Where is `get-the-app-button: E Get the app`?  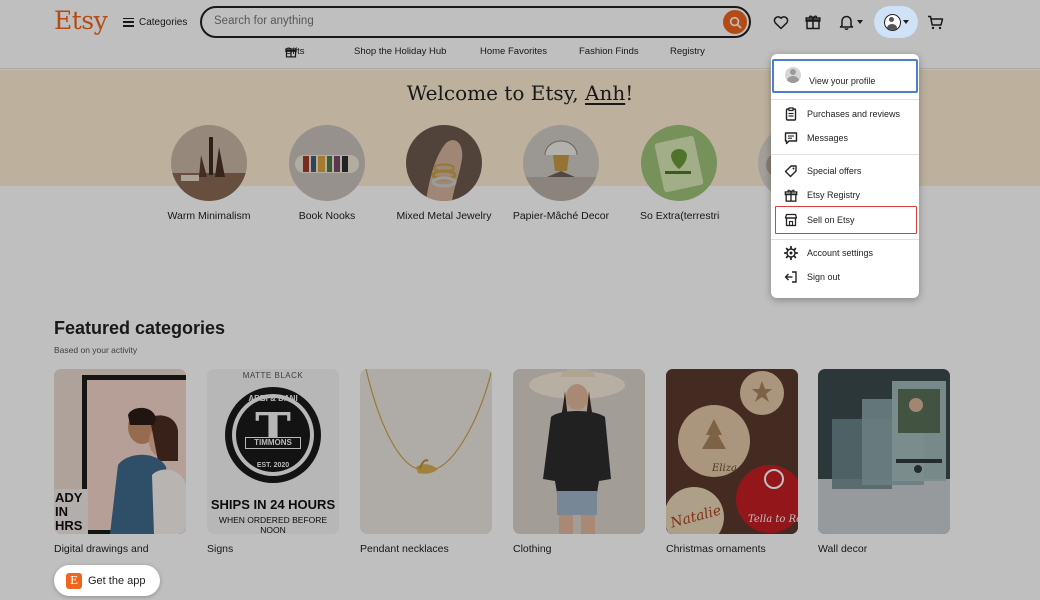 get-the-app-button: E Get the app is located at coordinates (107, 580).